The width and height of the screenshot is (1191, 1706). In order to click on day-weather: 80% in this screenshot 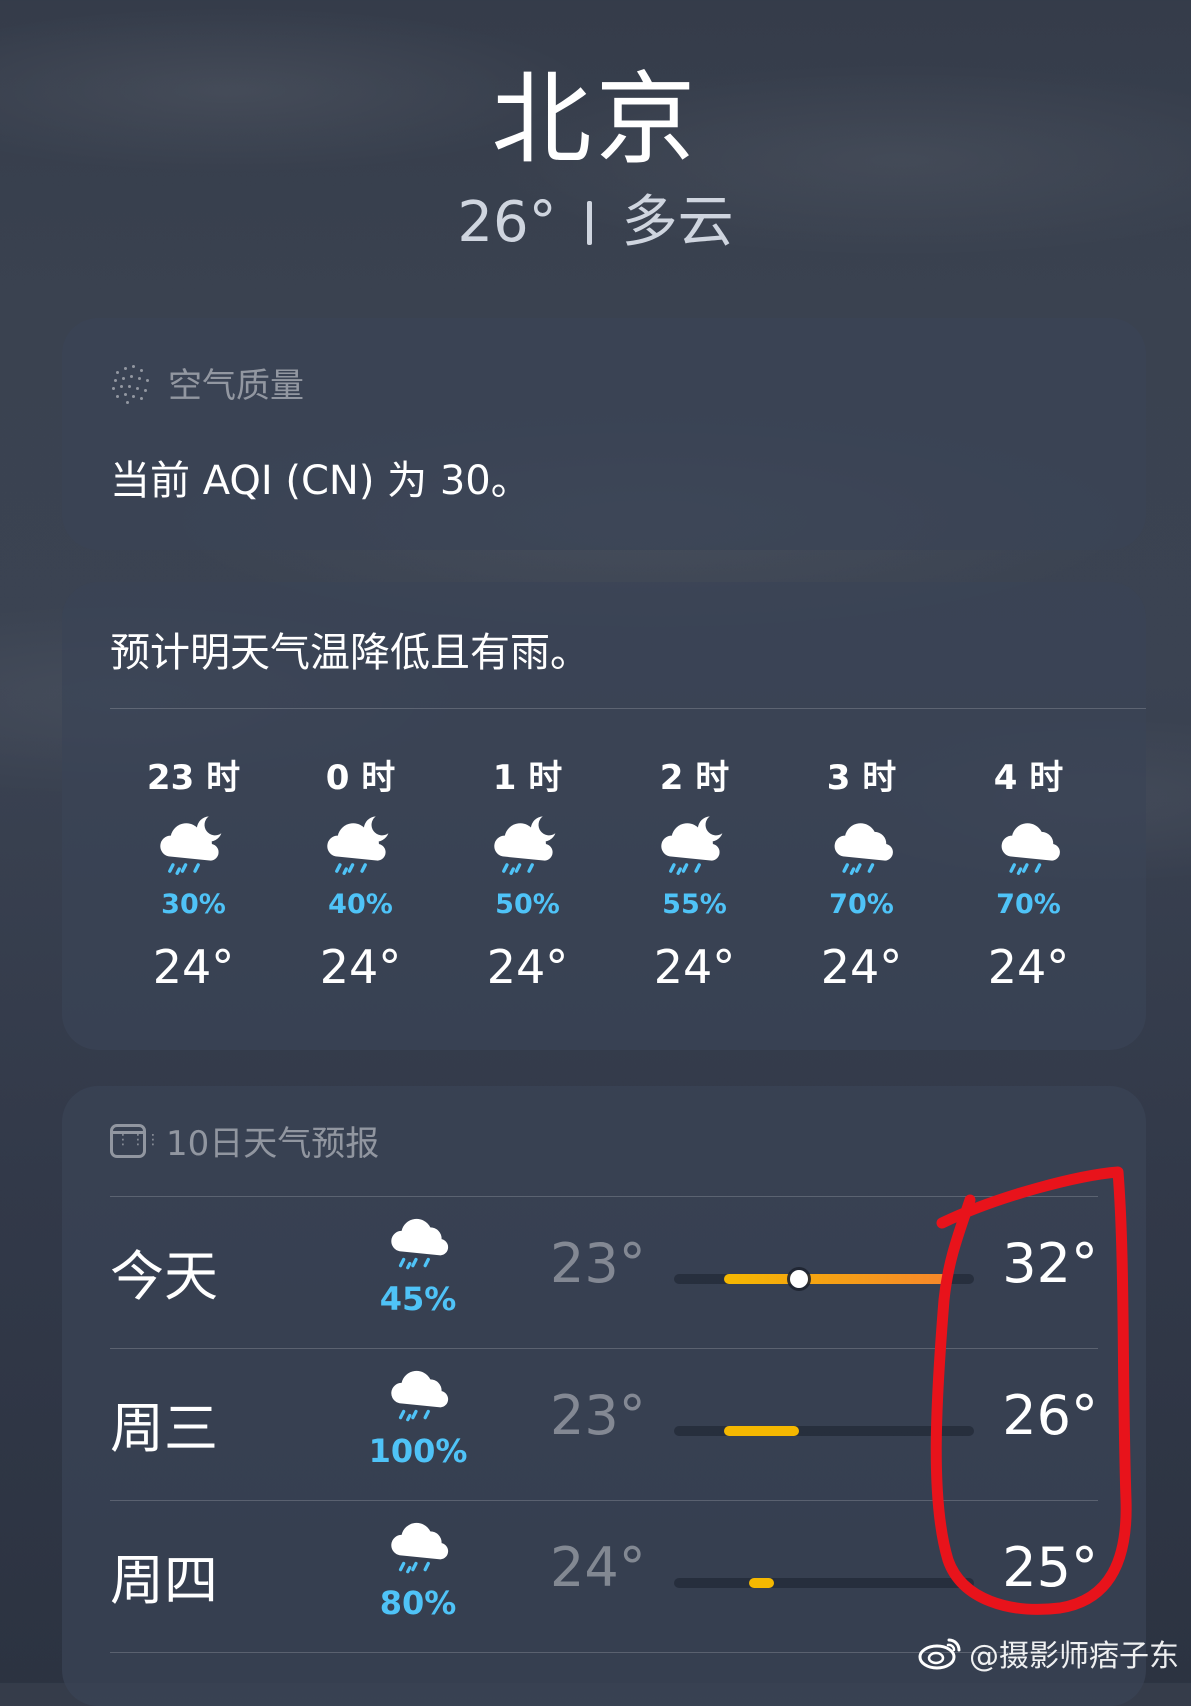, I will do `click(418, 1566)`.